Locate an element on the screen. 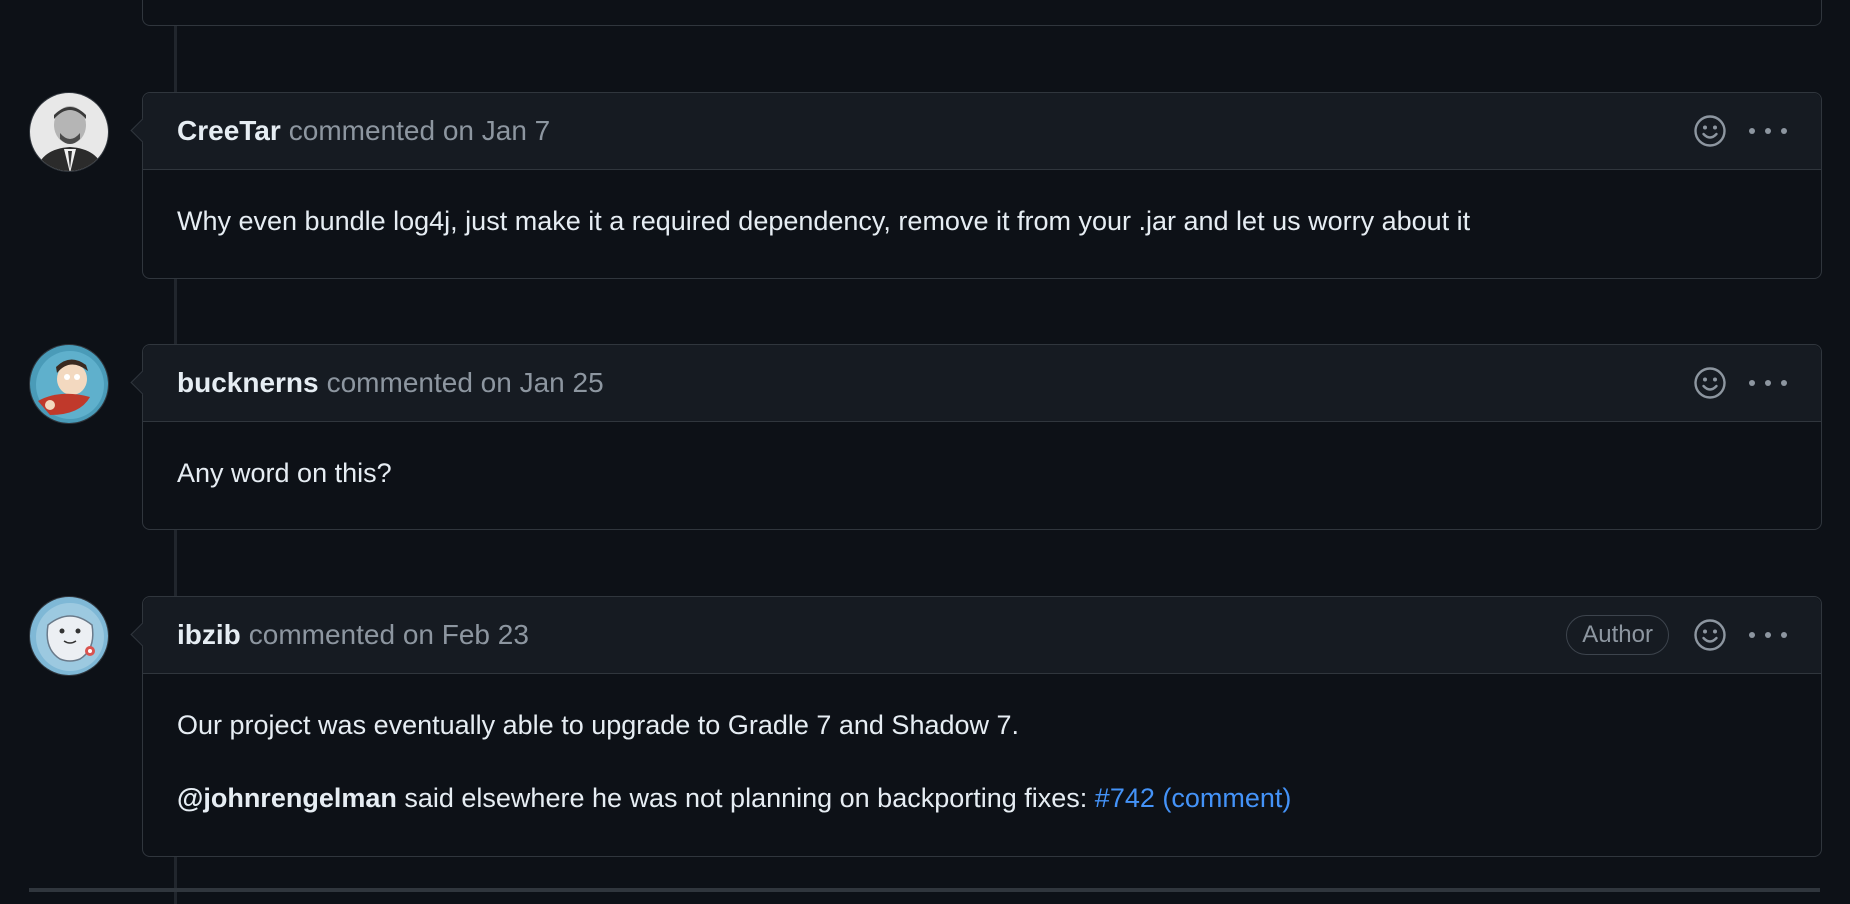 The width and height of the screenshot is (1850, 904). comment-timestamp: commented on Jan 7 is located at coordinates (420, 131).